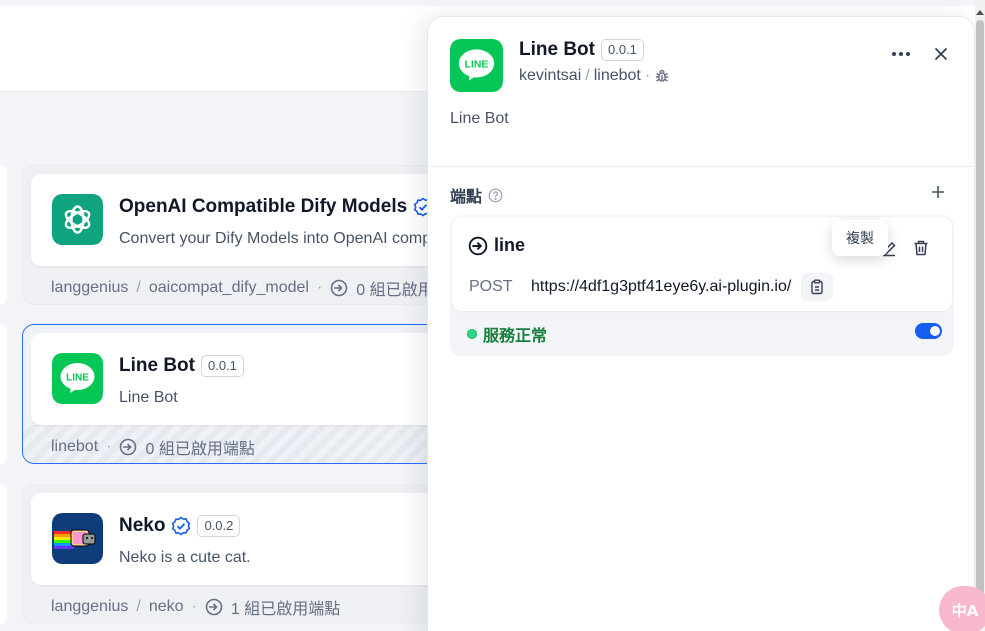 The width and height of the screenshot is (985, 631). I want to click on plugin-package: linebot, so click(75, 446).